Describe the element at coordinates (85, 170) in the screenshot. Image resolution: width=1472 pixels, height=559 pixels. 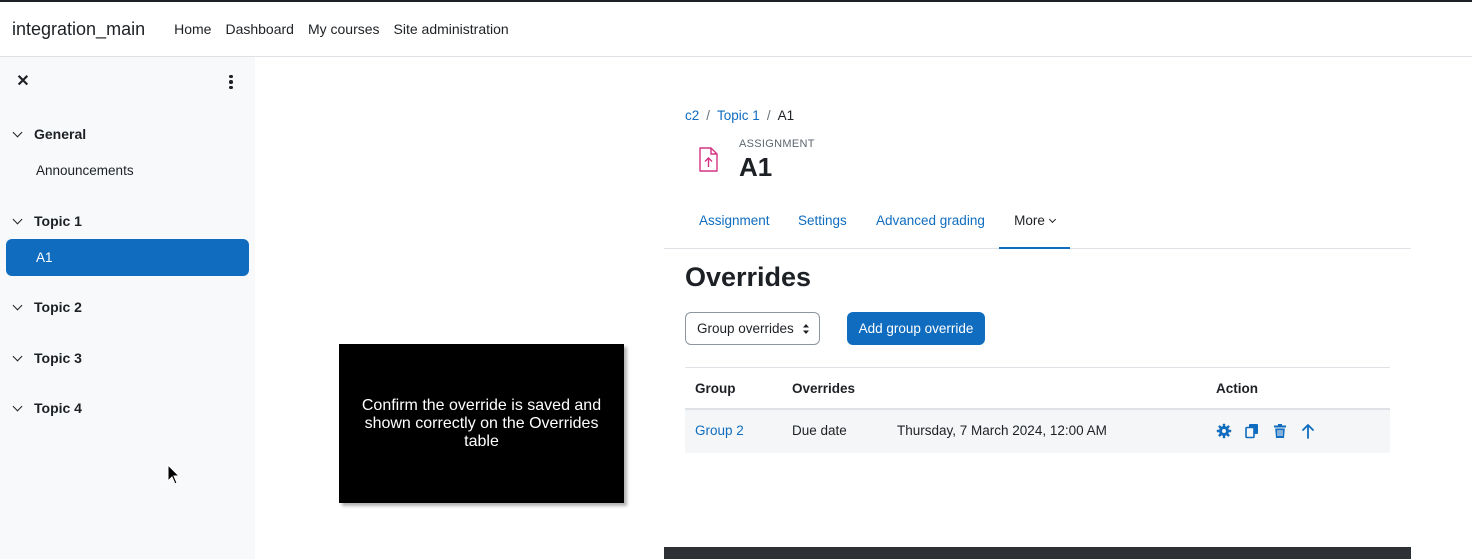
I see `course-item-announcements: Announcements` at that location.